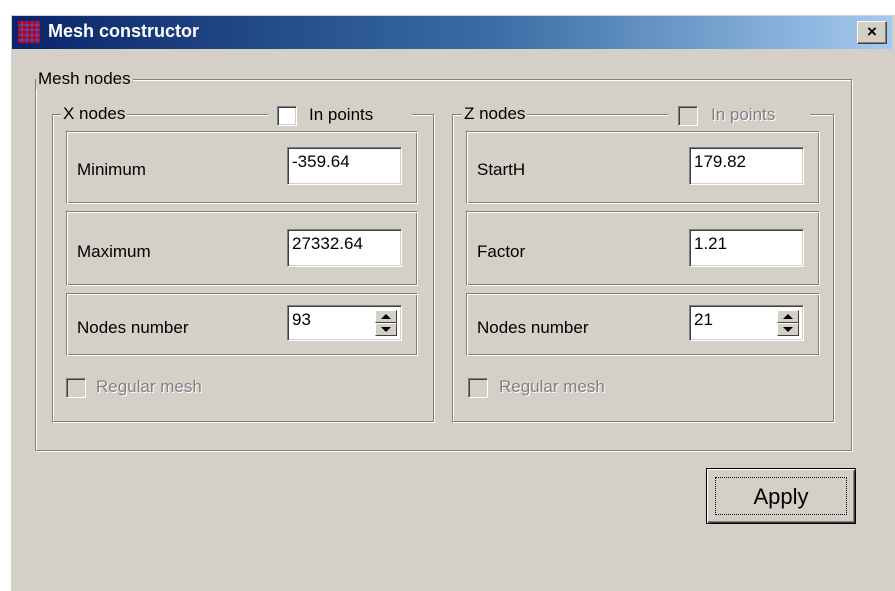 This screenshot has height=591, width=895. I want to click on z-regular-mesh-checkbox, so click(478, 388).